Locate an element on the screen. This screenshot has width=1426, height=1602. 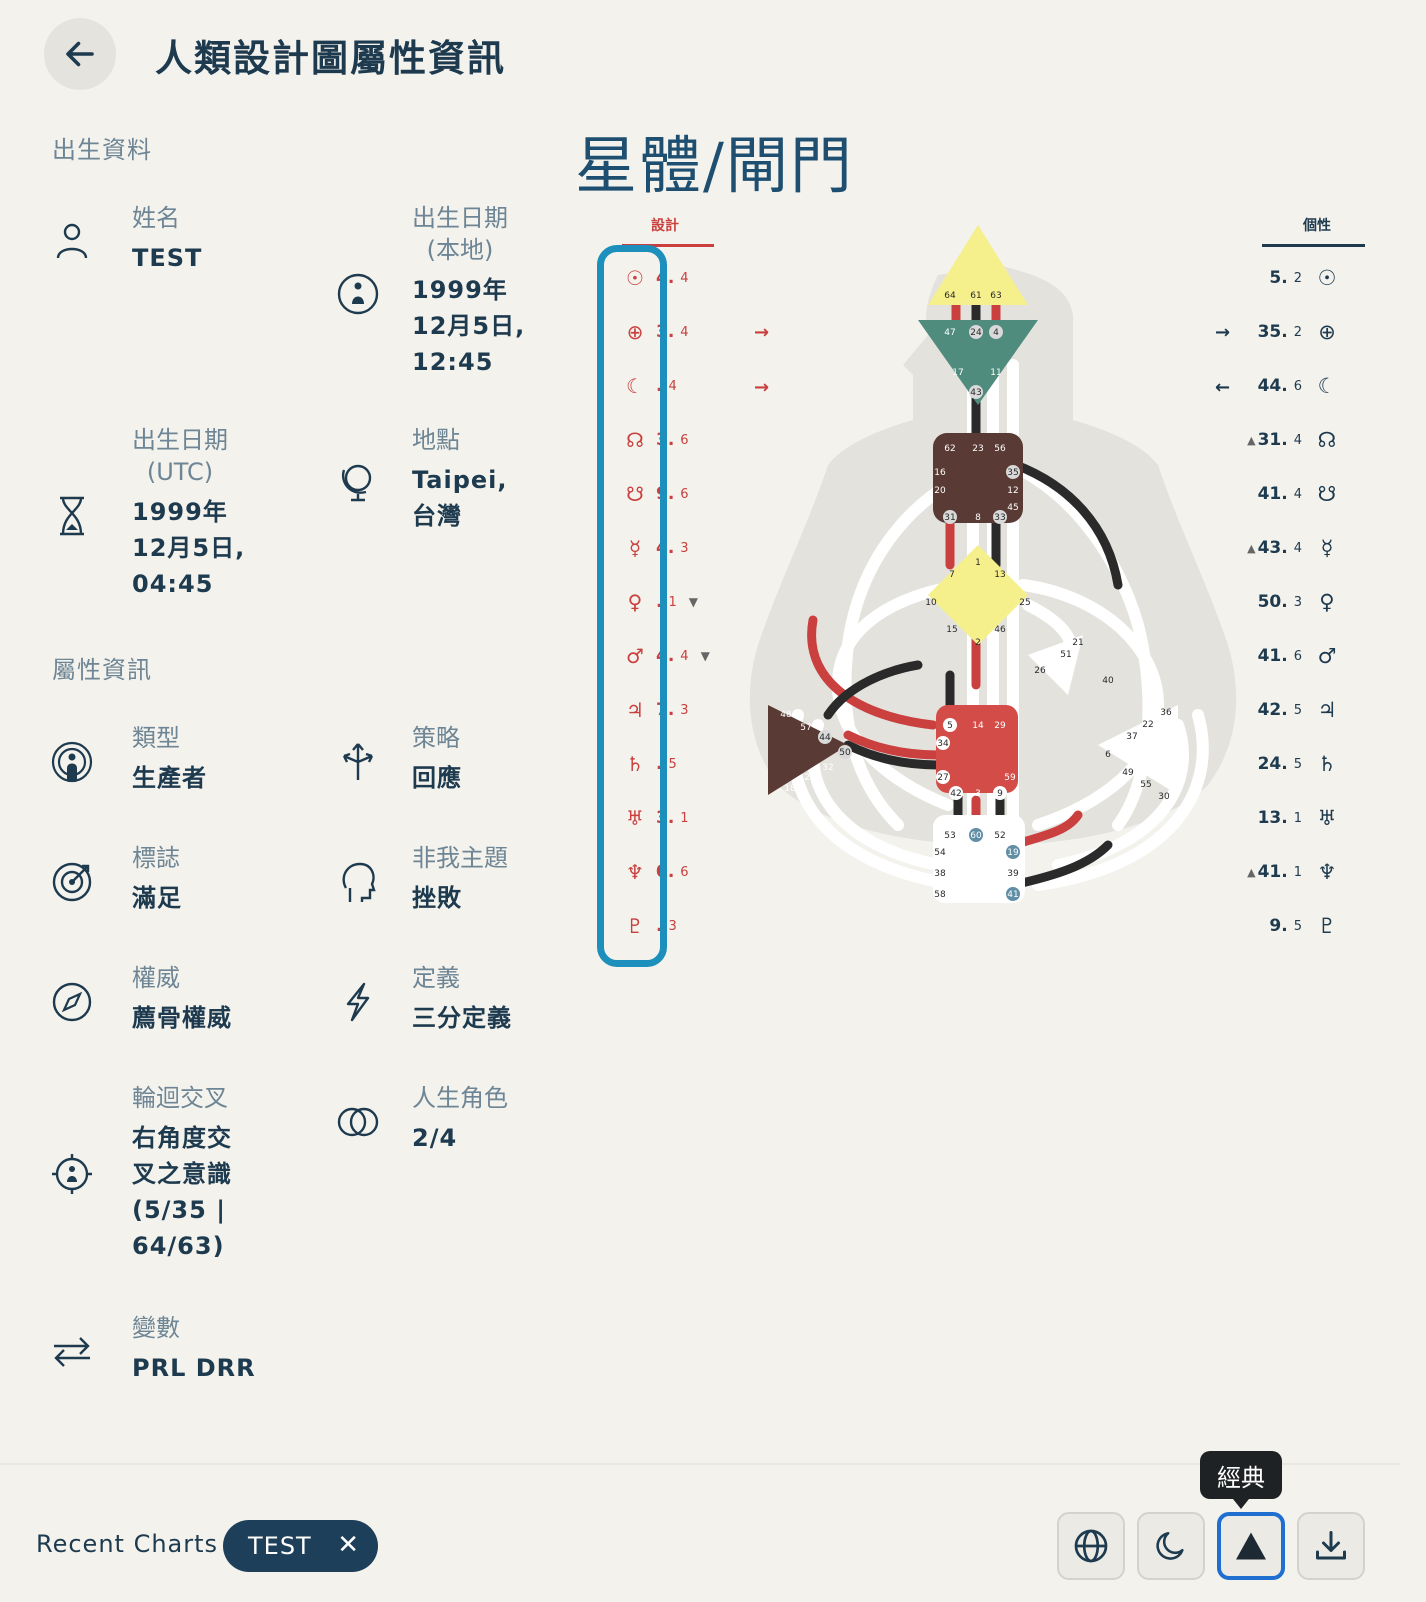
svg-text: 50 is located at coordinates (845, 753).